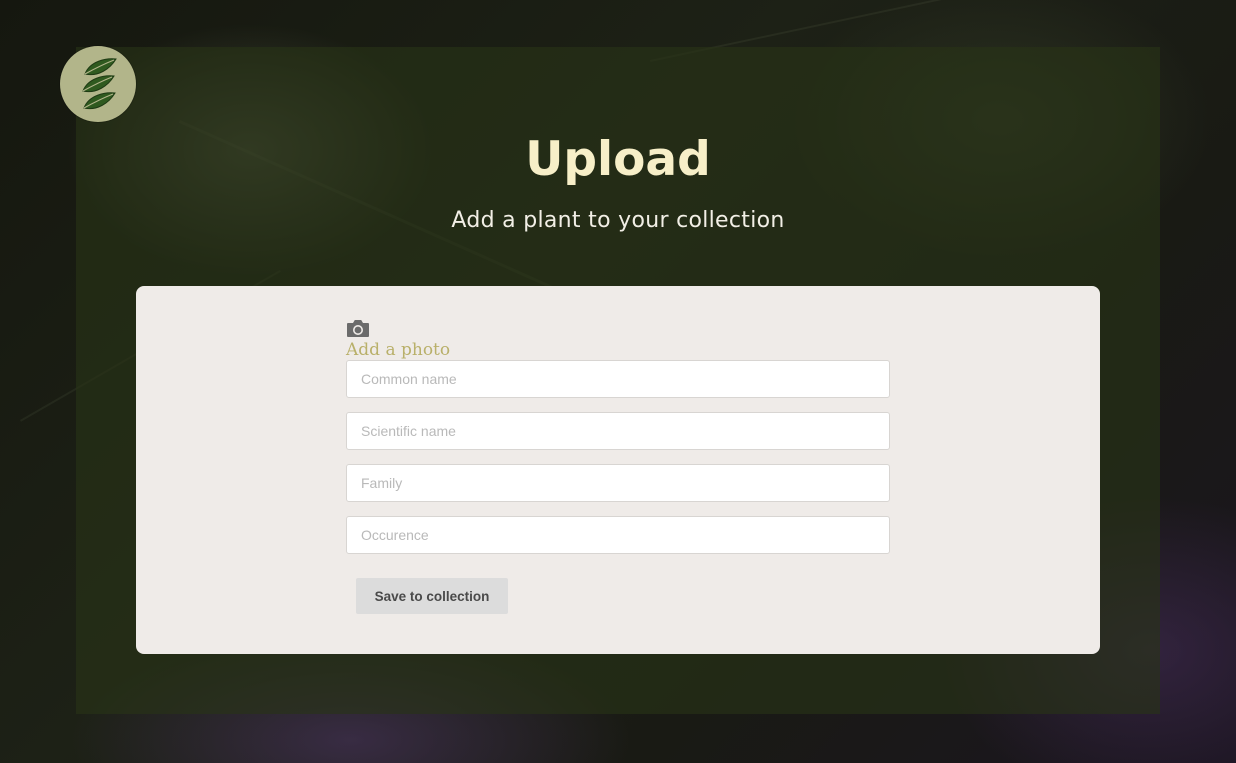 This screenshot has width=1236, height=763. Describe the element at coordinates (398, 350) in the screenshot. I see `add-photo-label: Add a photo` at that location.